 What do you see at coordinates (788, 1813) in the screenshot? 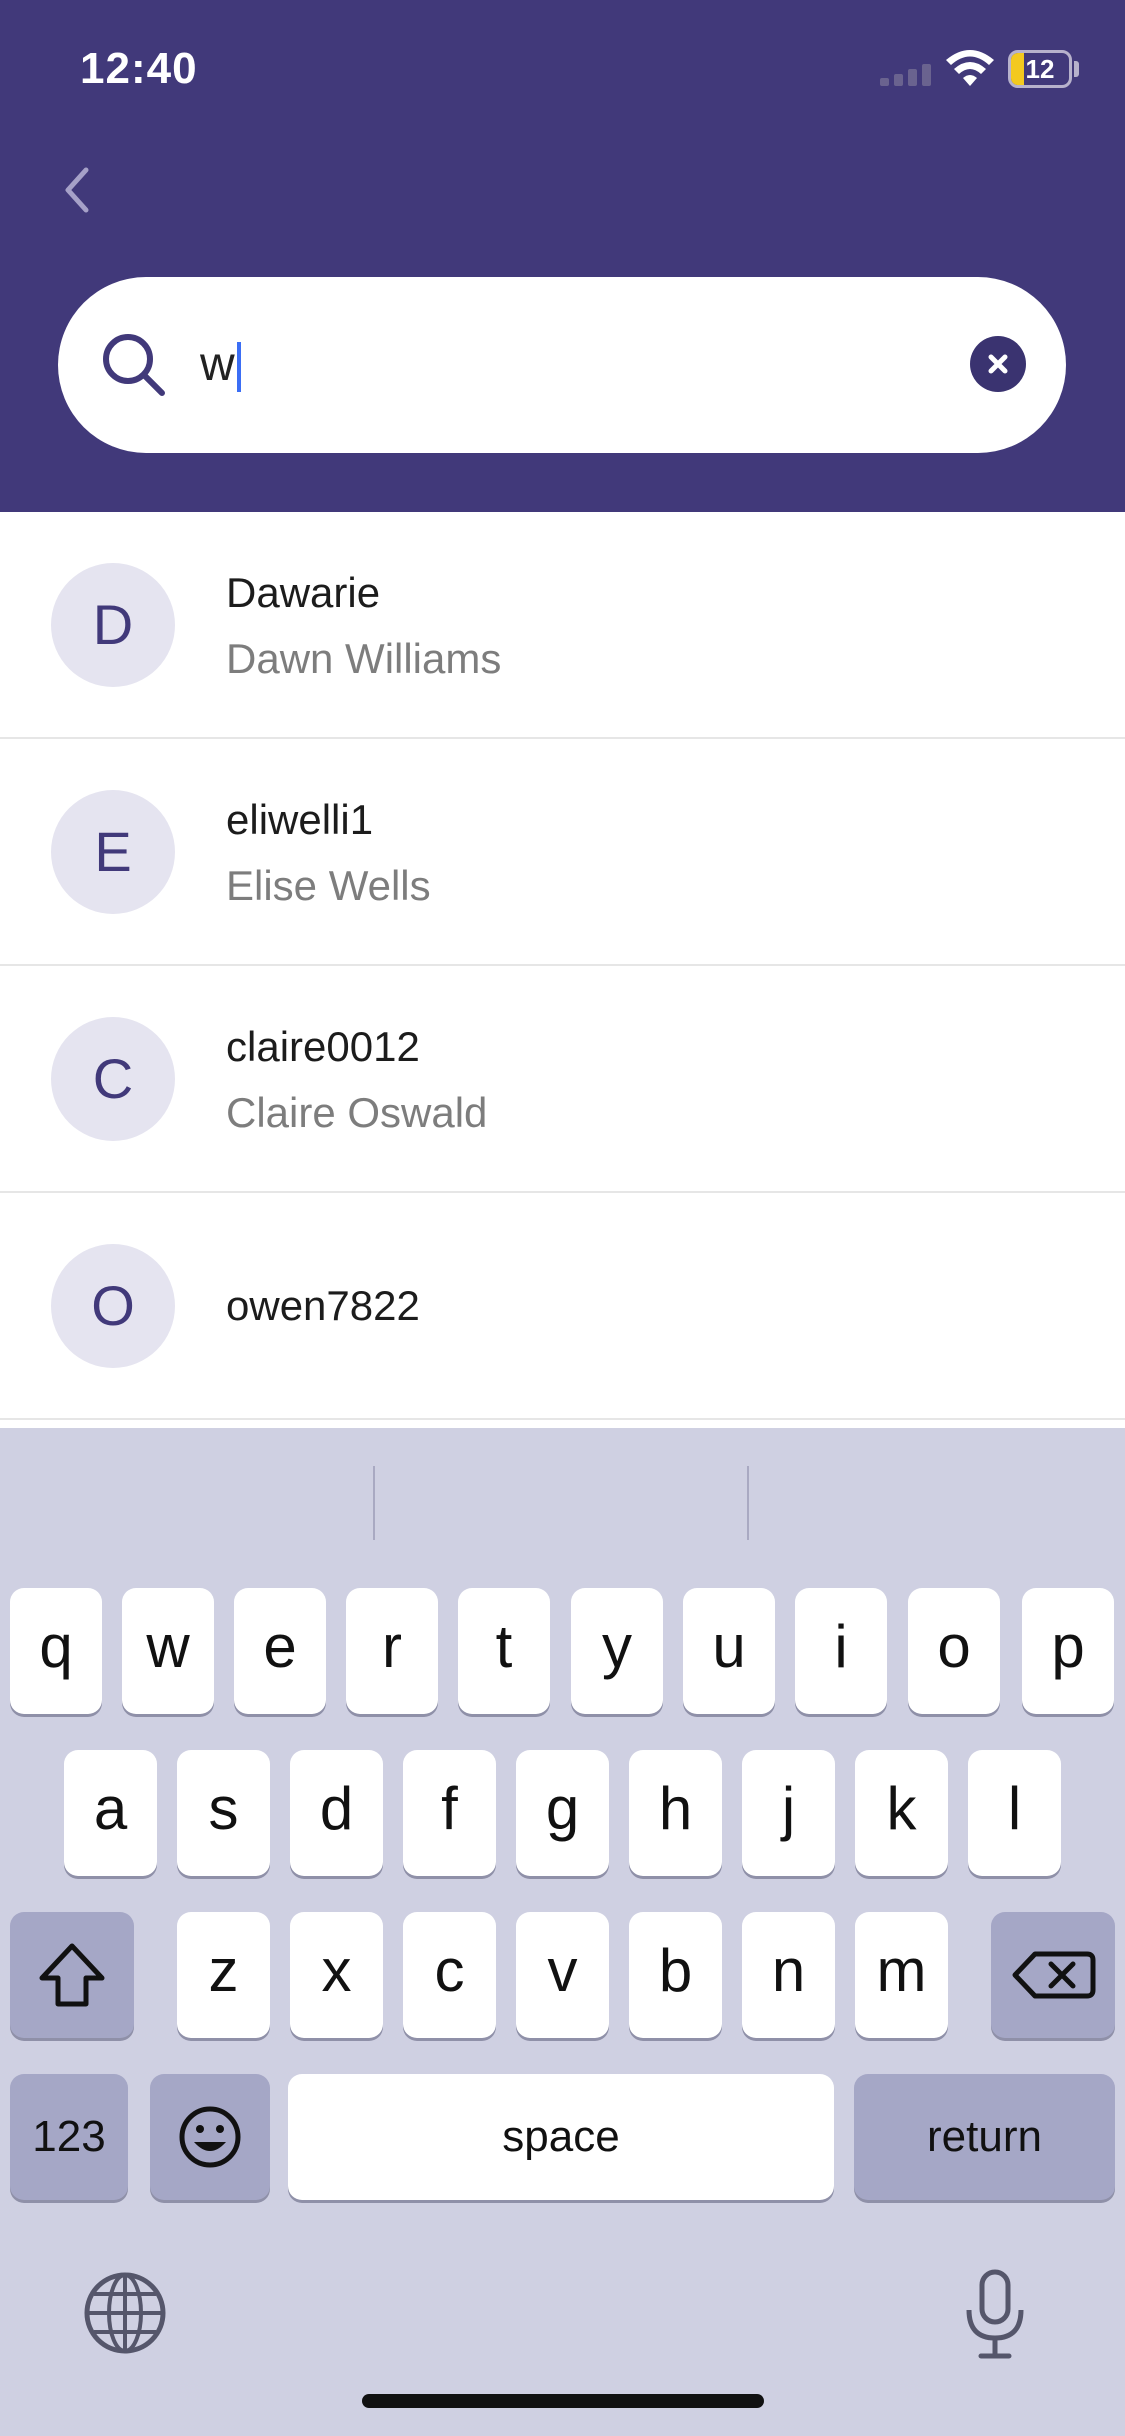
I see `key-j: j` at bounding box center [788, 1813].